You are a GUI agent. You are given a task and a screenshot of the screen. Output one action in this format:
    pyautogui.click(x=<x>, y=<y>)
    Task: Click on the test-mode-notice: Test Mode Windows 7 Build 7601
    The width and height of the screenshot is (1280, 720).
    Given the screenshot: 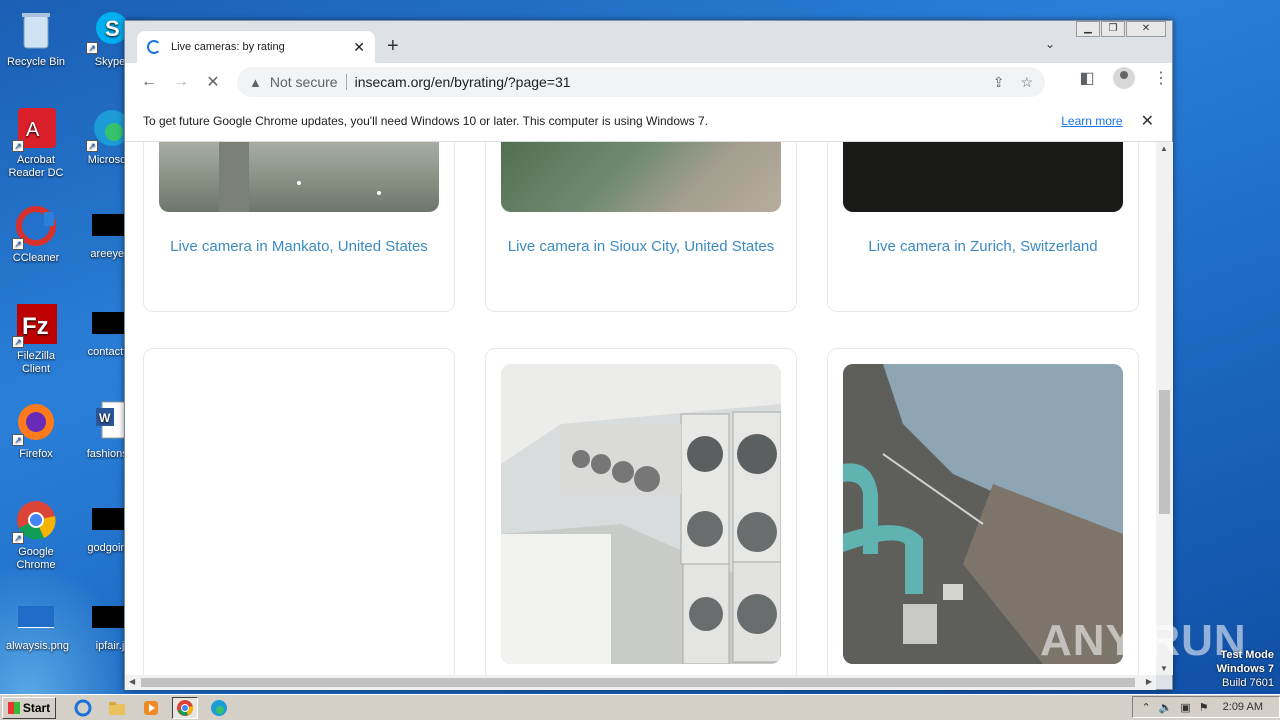 What is the action you would take?
    pyautogui.click(x=1245, y=669)
    